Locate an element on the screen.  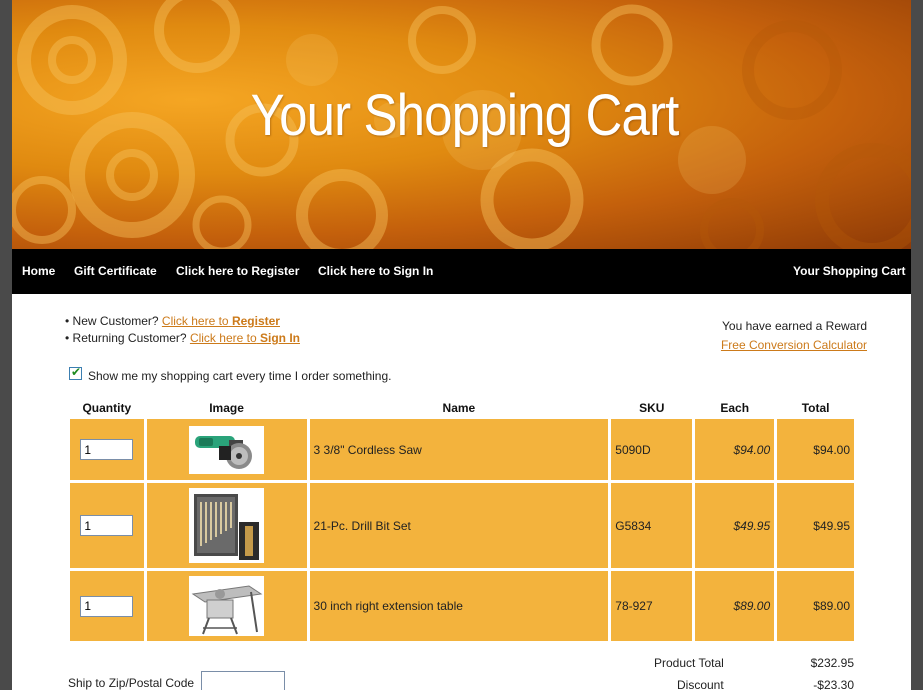
each-cell: $89.00 is located at coordinates (735, 606).